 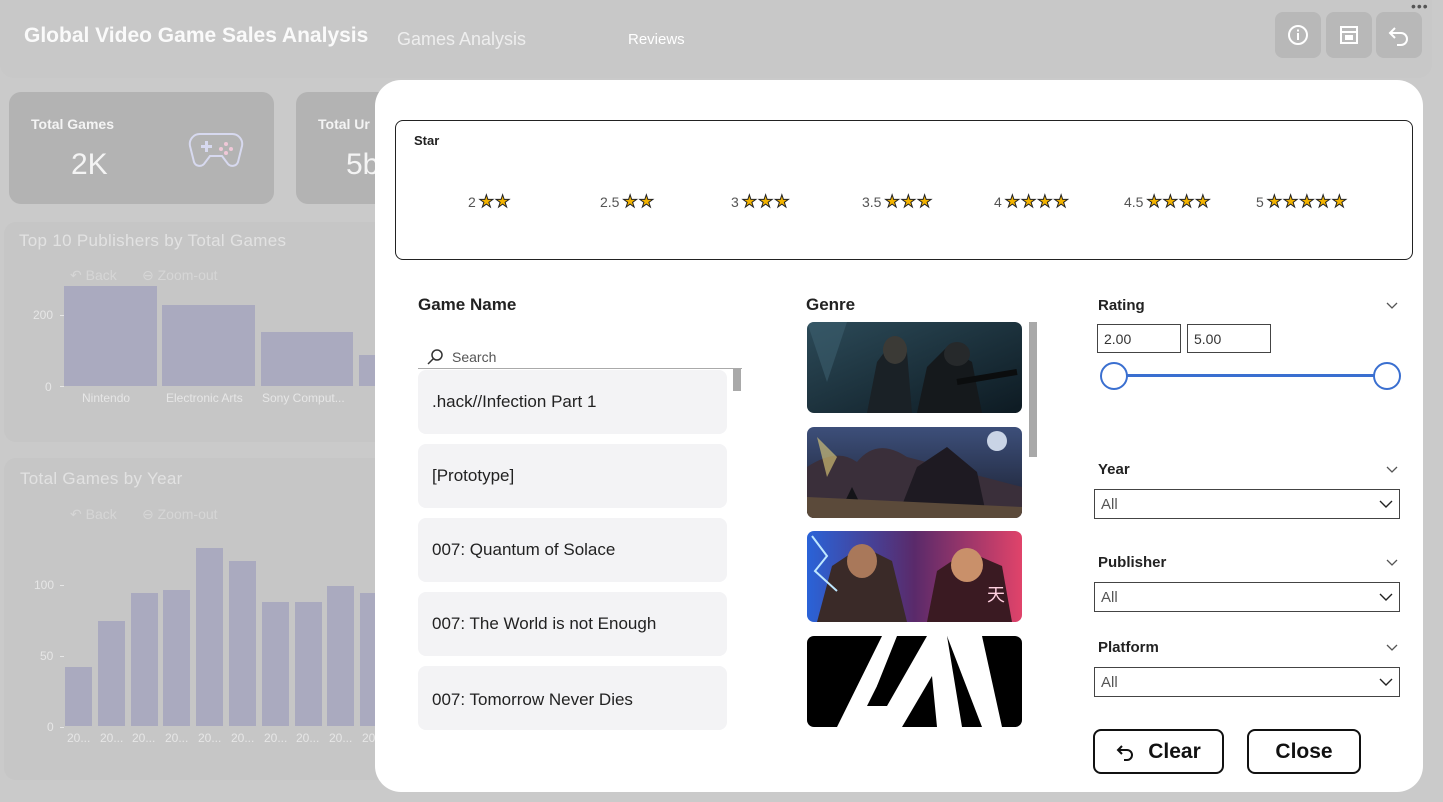 I want to click on star-rating-icon: ★★★★, so click(x=1037, y=202).